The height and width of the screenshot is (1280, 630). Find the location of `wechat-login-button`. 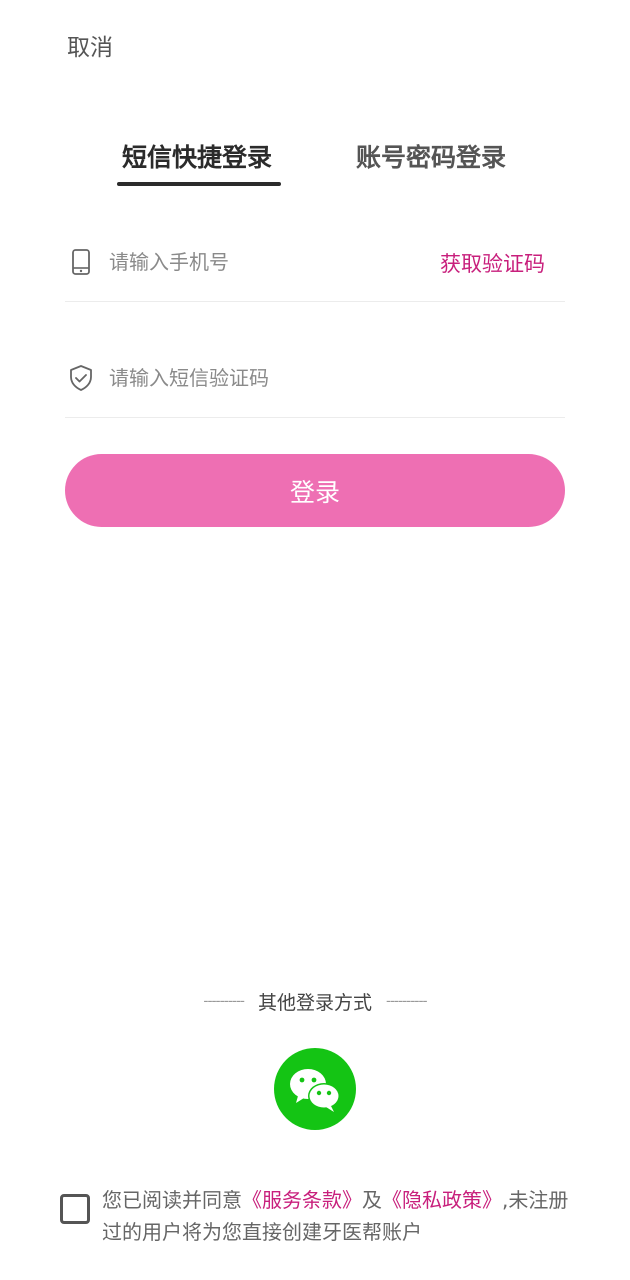

wechat-login-button is located at coordinates (315, 1089).